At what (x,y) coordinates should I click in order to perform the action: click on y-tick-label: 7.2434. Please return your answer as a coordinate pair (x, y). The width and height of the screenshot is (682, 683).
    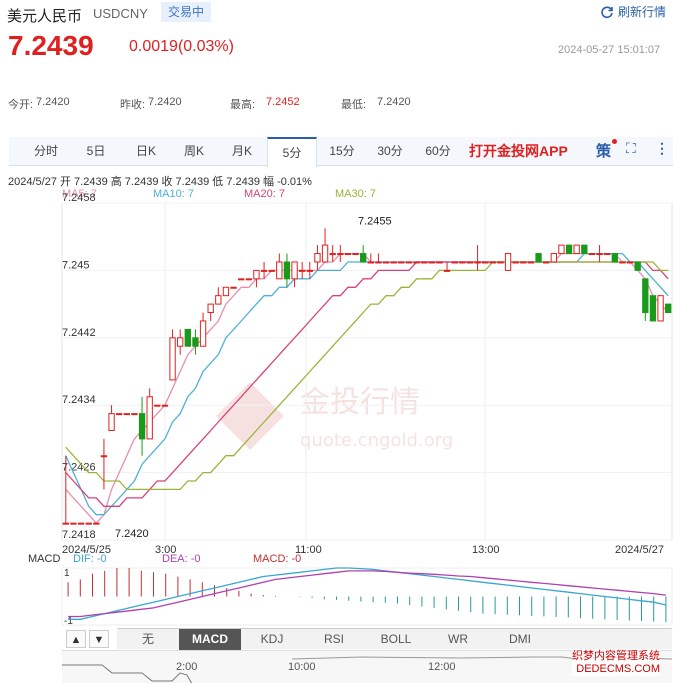
    Looking at the image, I should click on (79, 400).